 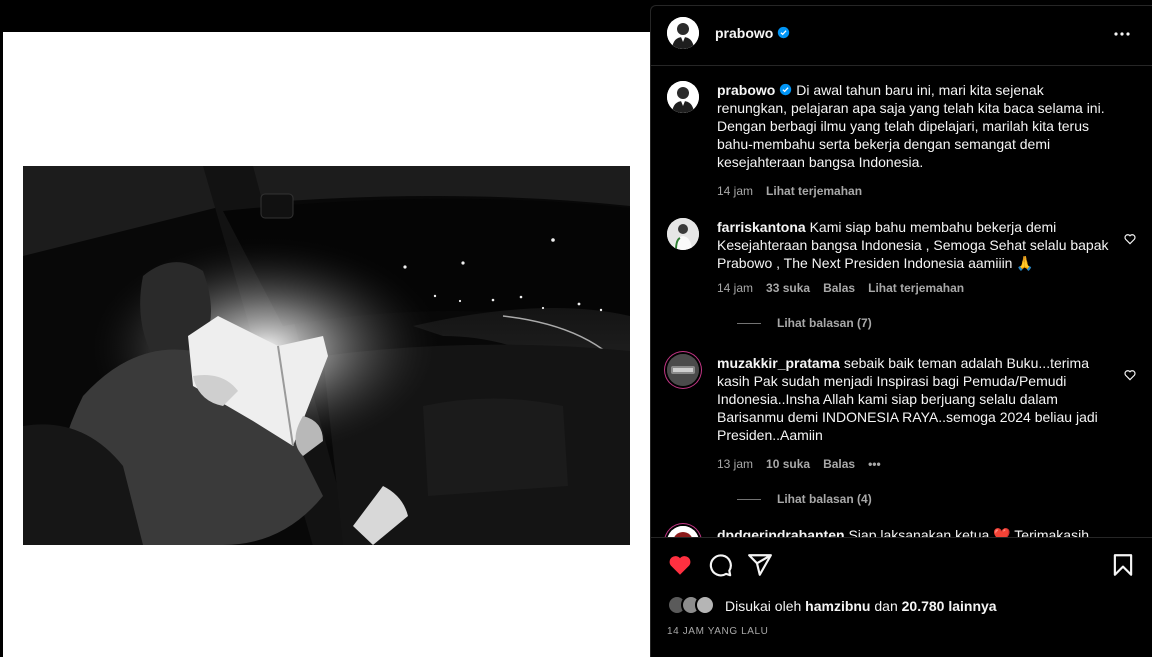 I want to click on comment-time: 13 jam, so click(x=735, y=464).